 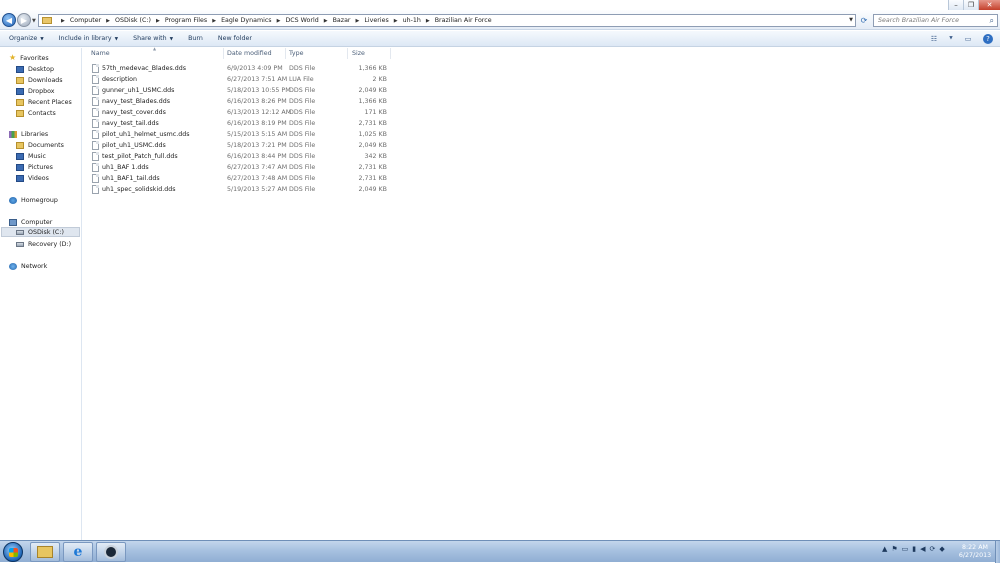 I want to click on new-folder-button: New folder, so click(x=235, y=38).